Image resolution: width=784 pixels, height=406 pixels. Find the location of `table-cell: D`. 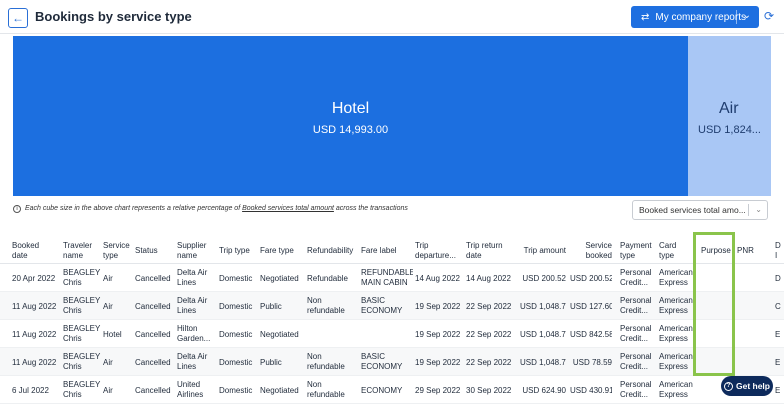

table-cell: D is located at coordinates (779, 279).